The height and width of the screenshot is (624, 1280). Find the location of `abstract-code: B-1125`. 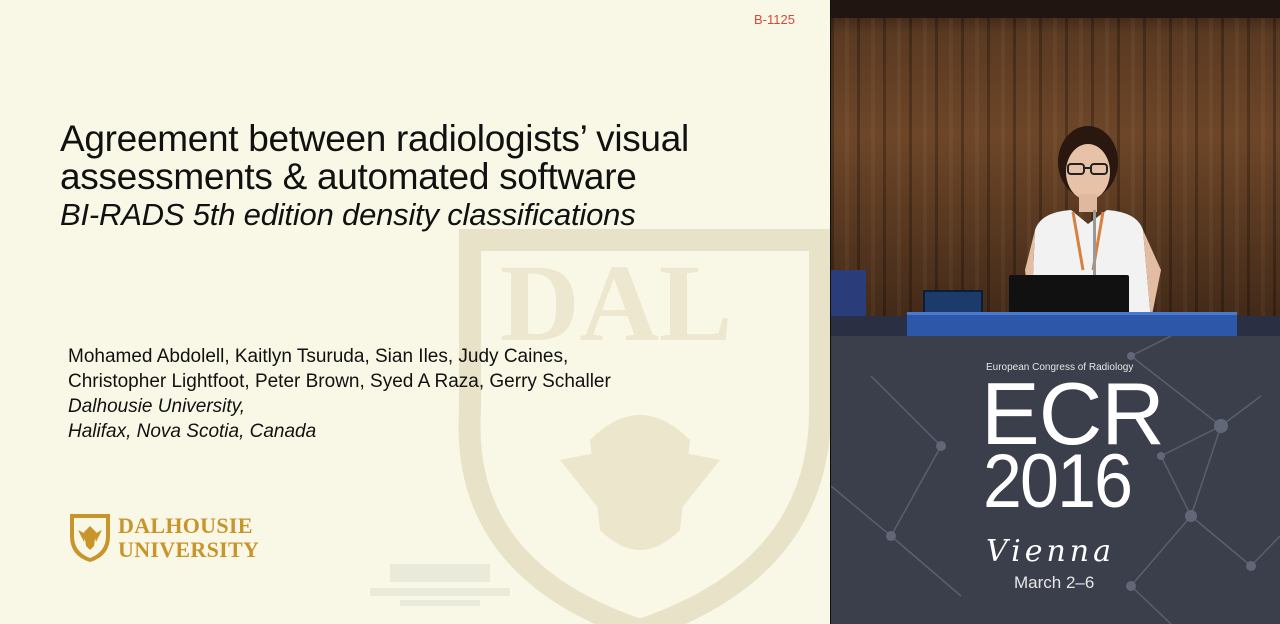

abstract-code: B-1125 is located at coordinates (774, 19).